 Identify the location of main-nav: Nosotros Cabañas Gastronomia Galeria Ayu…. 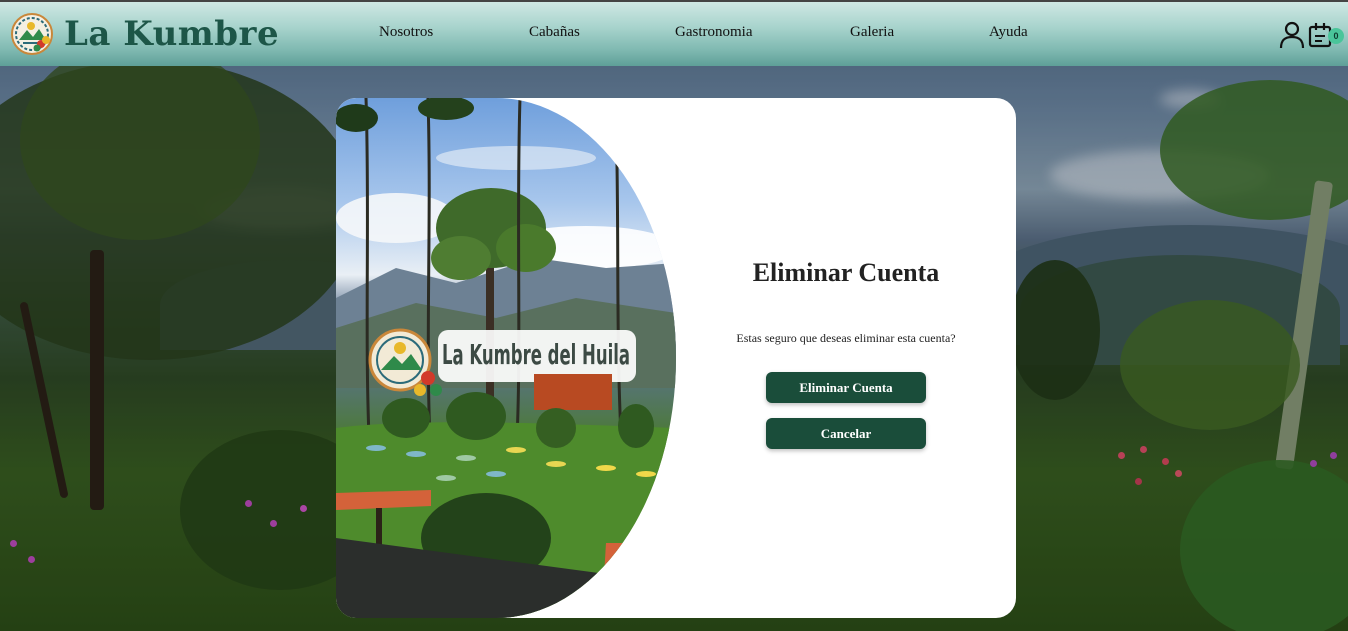
(674, 34).